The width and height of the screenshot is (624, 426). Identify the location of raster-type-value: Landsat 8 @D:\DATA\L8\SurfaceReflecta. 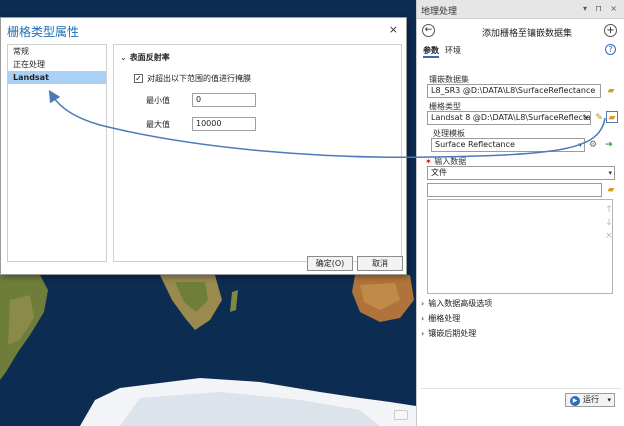
(511, 117).